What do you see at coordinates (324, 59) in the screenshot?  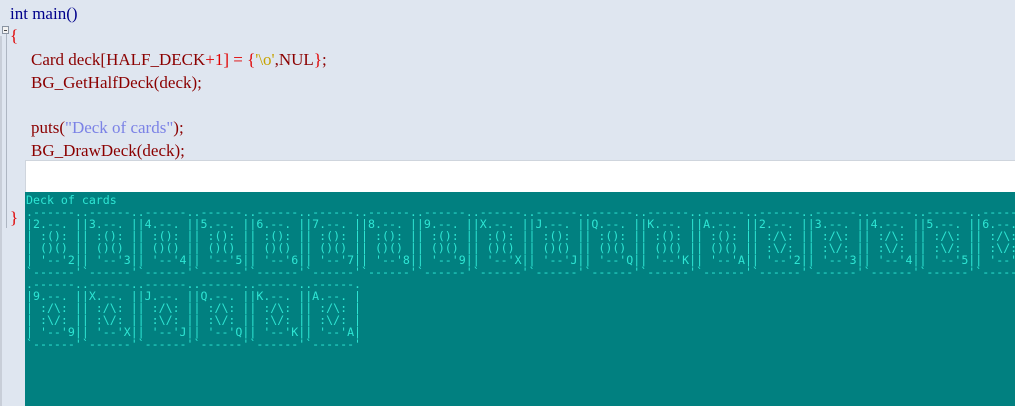 I see `semicolon: ;` at bounding box center [324, 59].